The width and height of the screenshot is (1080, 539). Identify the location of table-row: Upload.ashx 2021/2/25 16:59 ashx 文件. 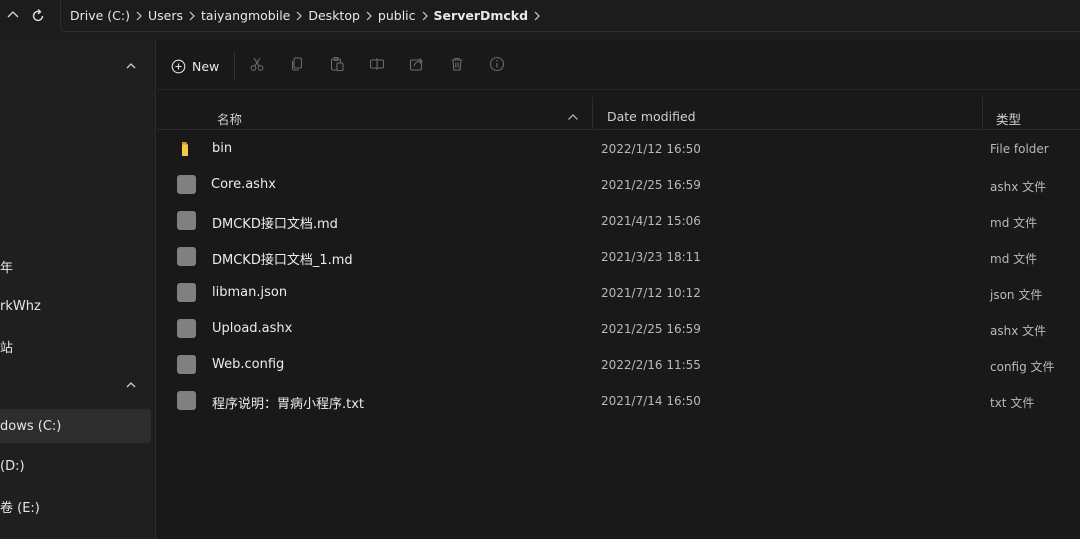
(622, 329).